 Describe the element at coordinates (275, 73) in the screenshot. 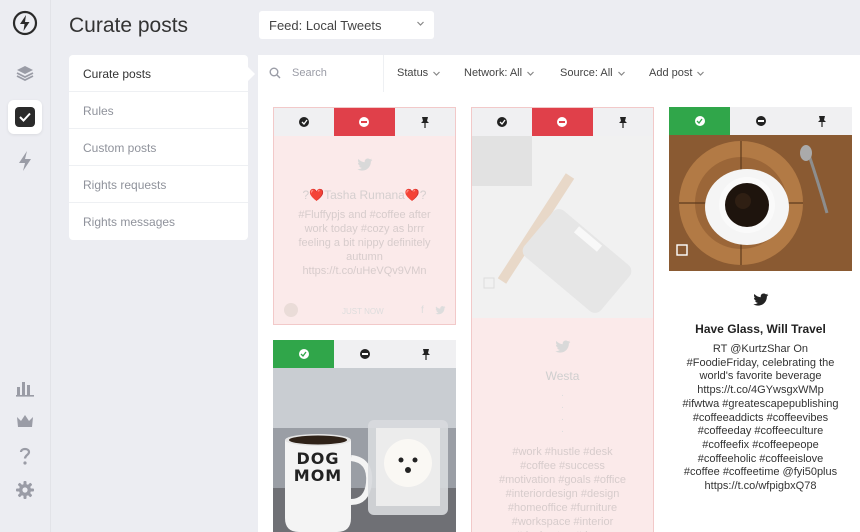

I see `search-icon` at that location.